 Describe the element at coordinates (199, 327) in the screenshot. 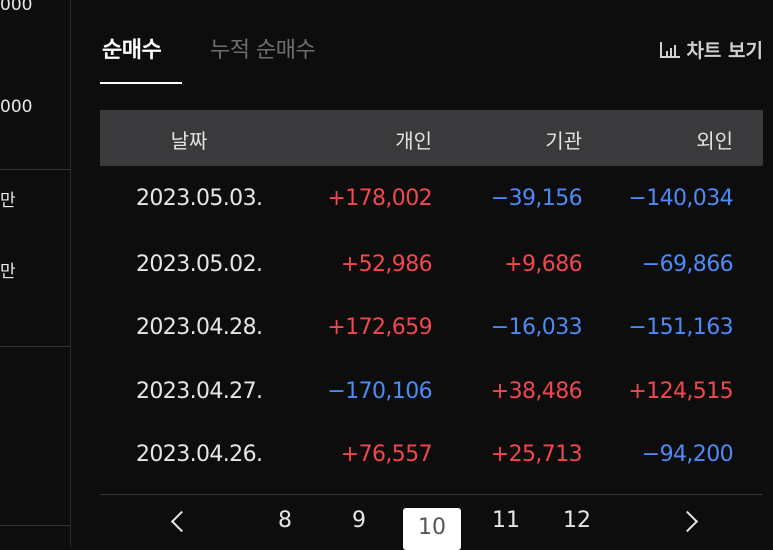

I see `row-date: 2023.04.28.` at that location.